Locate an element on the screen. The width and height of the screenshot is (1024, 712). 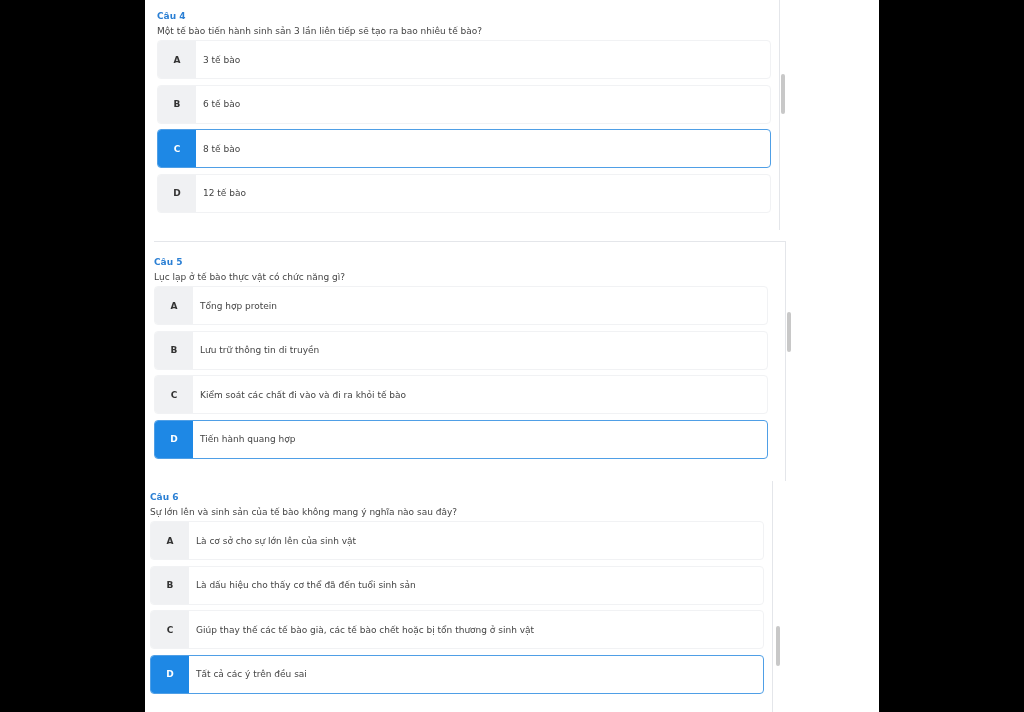
option-text: Là cơ sở cho sự lớn lên của sinh vật is located at coordinates (276, 541).